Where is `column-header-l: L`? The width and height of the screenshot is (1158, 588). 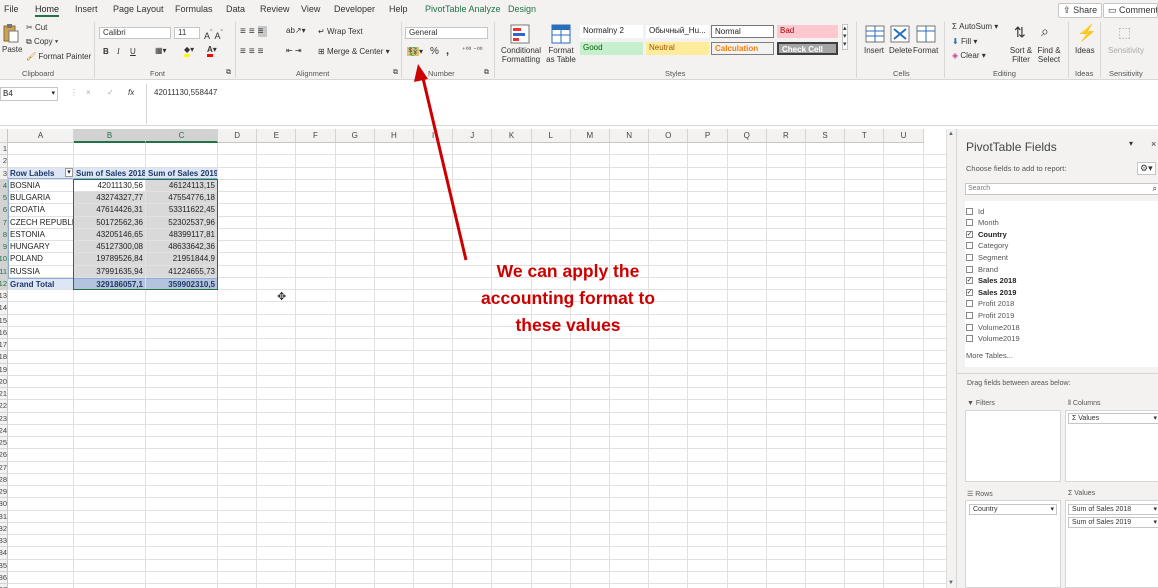 column-header-l: L is located at coordinates (551, 136).